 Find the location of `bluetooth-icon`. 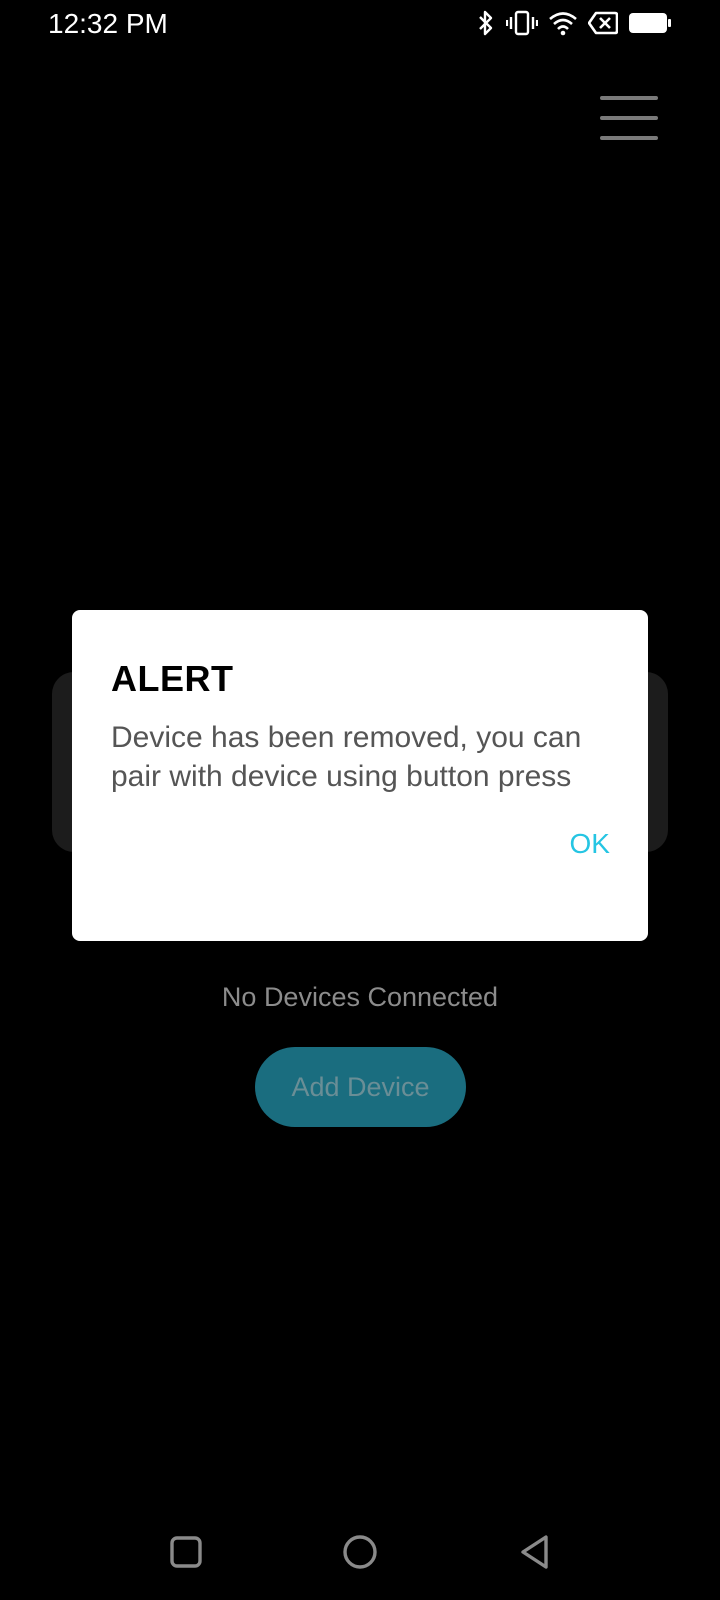

bluetooth-icon is located at coordinates (486, 23).